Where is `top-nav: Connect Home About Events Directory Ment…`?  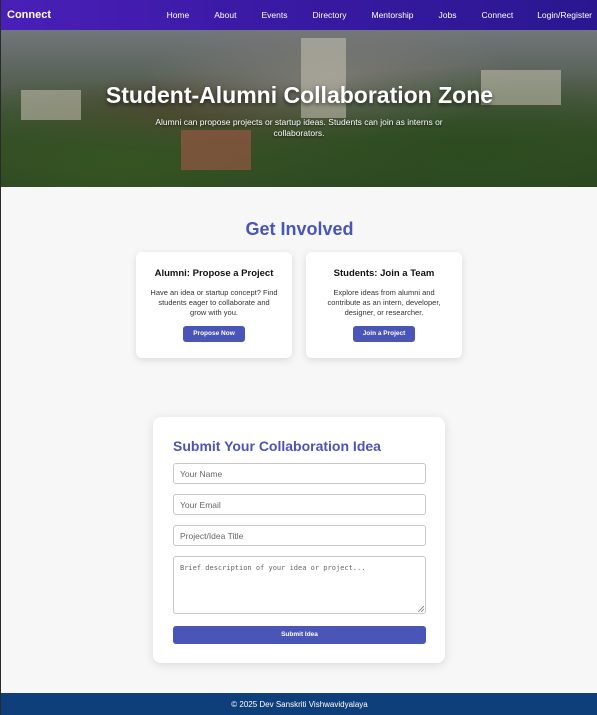
top-nav: Connect Home About Events Directory Ment… is located at coordinates (299, 15).